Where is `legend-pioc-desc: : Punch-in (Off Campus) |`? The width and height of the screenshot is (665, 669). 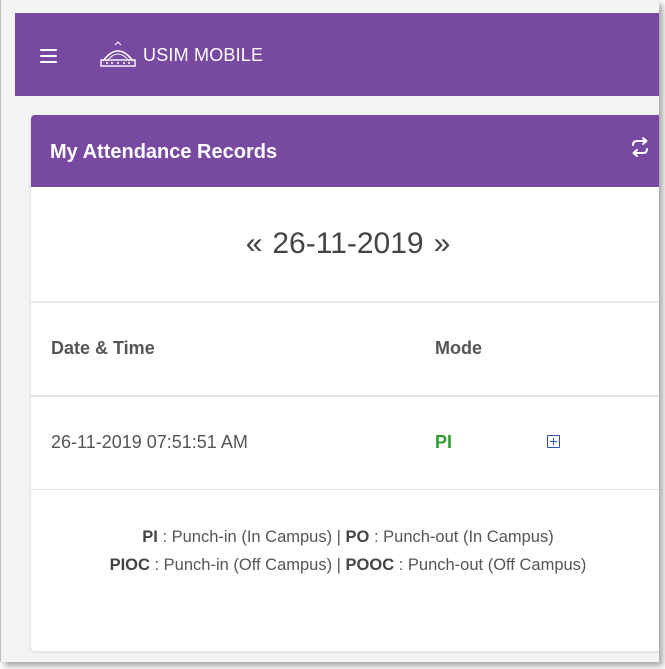
legend-pioc-desc: : Punch-in (Off Campus) | is located at coordinates (247, 565).